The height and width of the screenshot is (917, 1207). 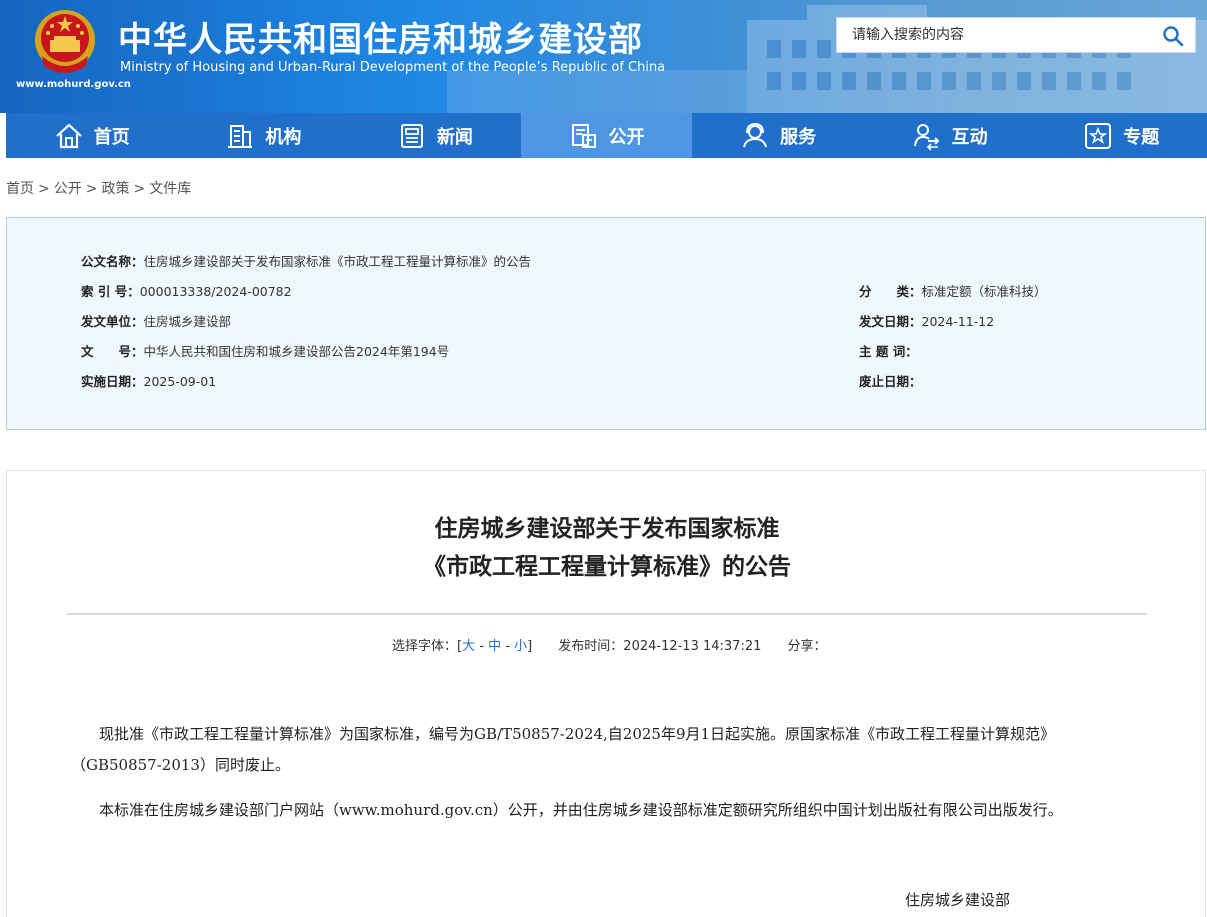 What do you see at coordinates (435, 135) in the screenshot?
I see `nav-item-news: 新闻` at bounding box center [435, 135].